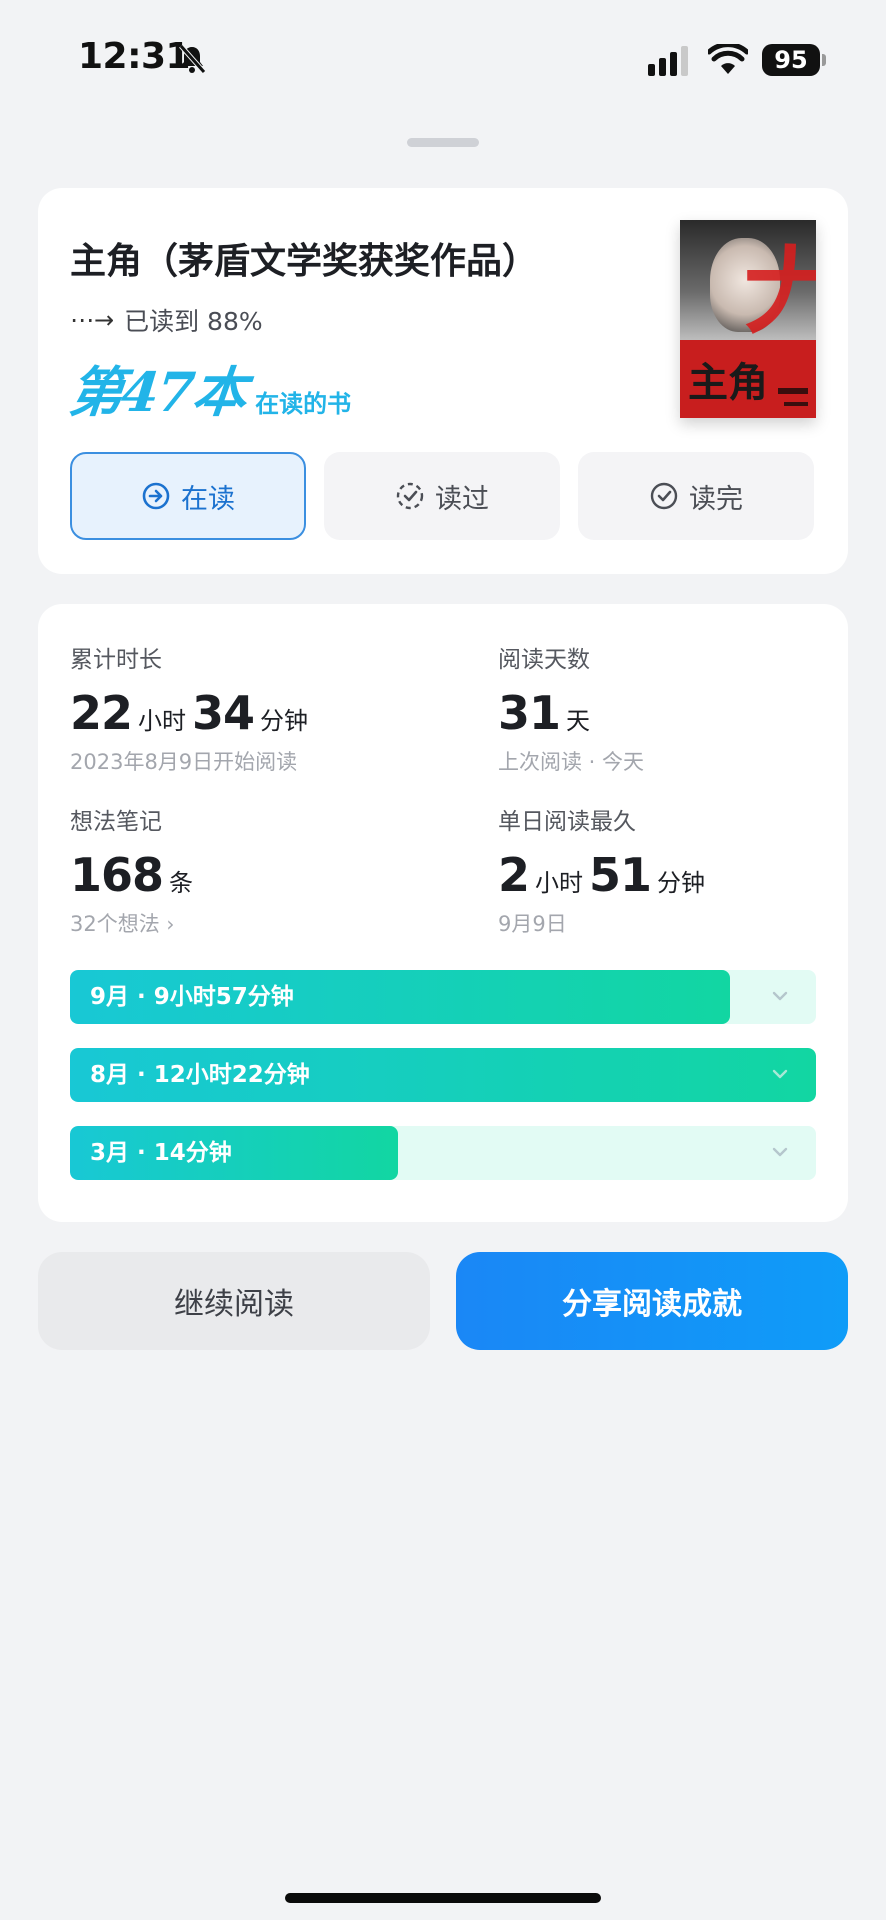 This screenshot has height=1920, width=886. What do you see at coordinates (668, 61) in the screenshot?
I see `cellular-signal-icon` at bounding box center [668, 61].